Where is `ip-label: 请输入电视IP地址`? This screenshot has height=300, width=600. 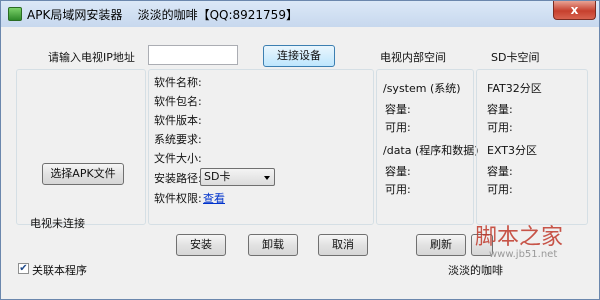
ip-label: 请输入电视IP地址 is located at coordinates (91, 57).